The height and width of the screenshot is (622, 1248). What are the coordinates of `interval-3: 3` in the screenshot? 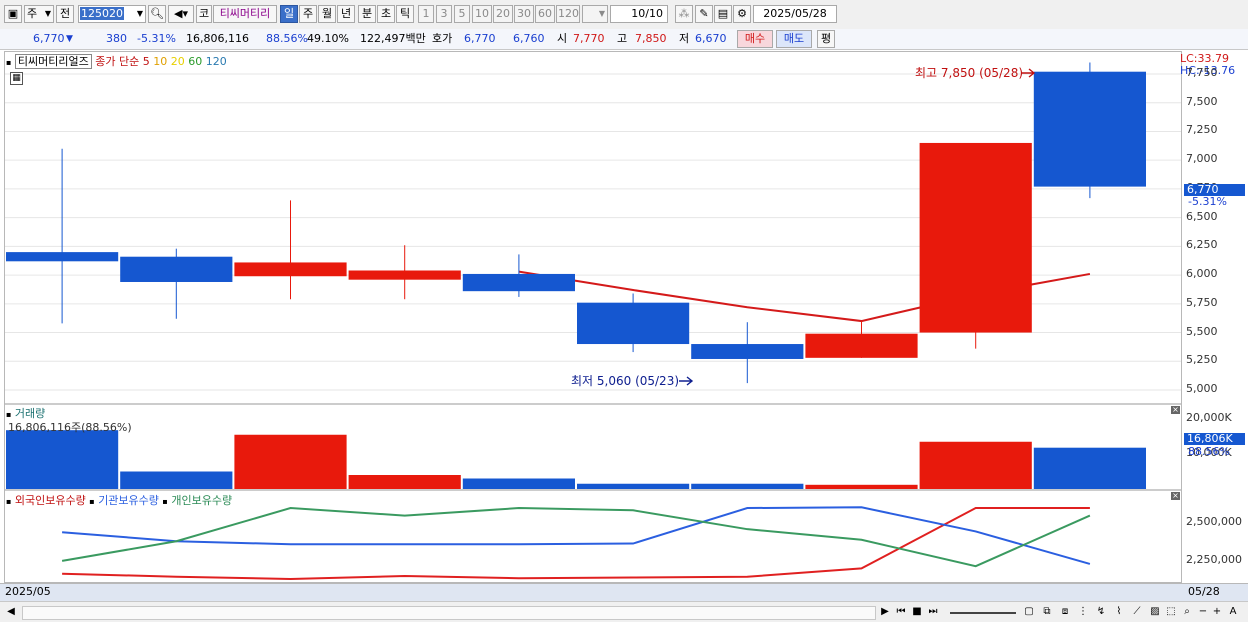 It's located at (444, 14).